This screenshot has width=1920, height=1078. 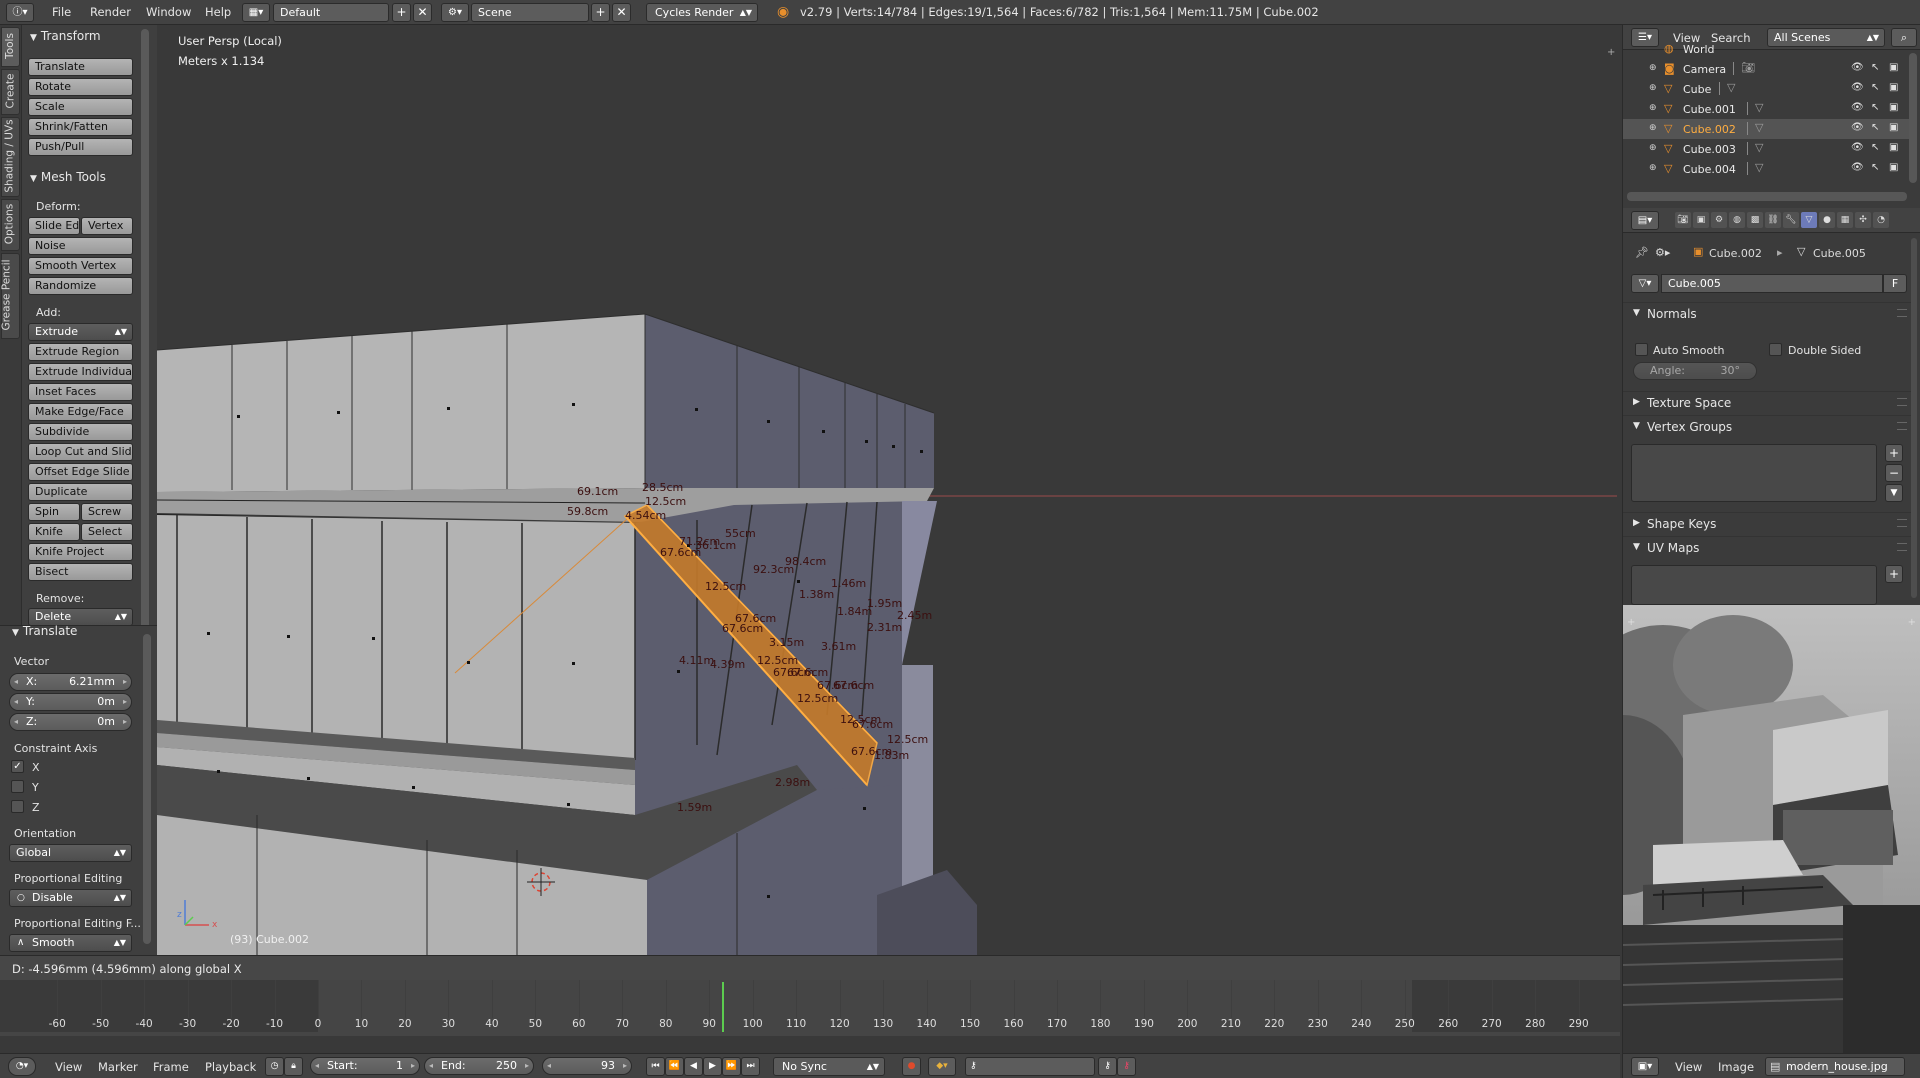 What do you see at coordinates (1719, 220) in the screenshot?
I see `scene-tab-icon: ⚙` at bounding box center [1719, 220].